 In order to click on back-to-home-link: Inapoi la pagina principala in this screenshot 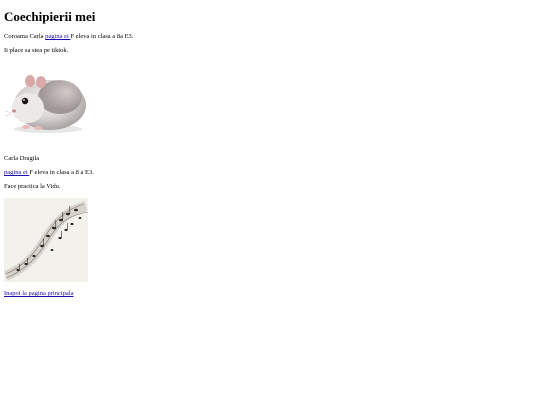, I will do `click(39, 293)`.